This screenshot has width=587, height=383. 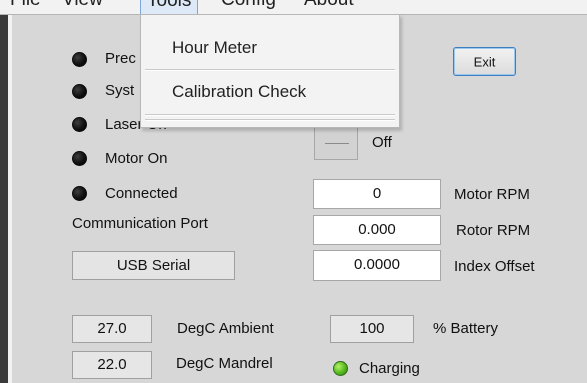 What do you see at coordinates (372, 329) in the screenshot?
I see `battery-readout: 100` at bounding box center [372, 329].